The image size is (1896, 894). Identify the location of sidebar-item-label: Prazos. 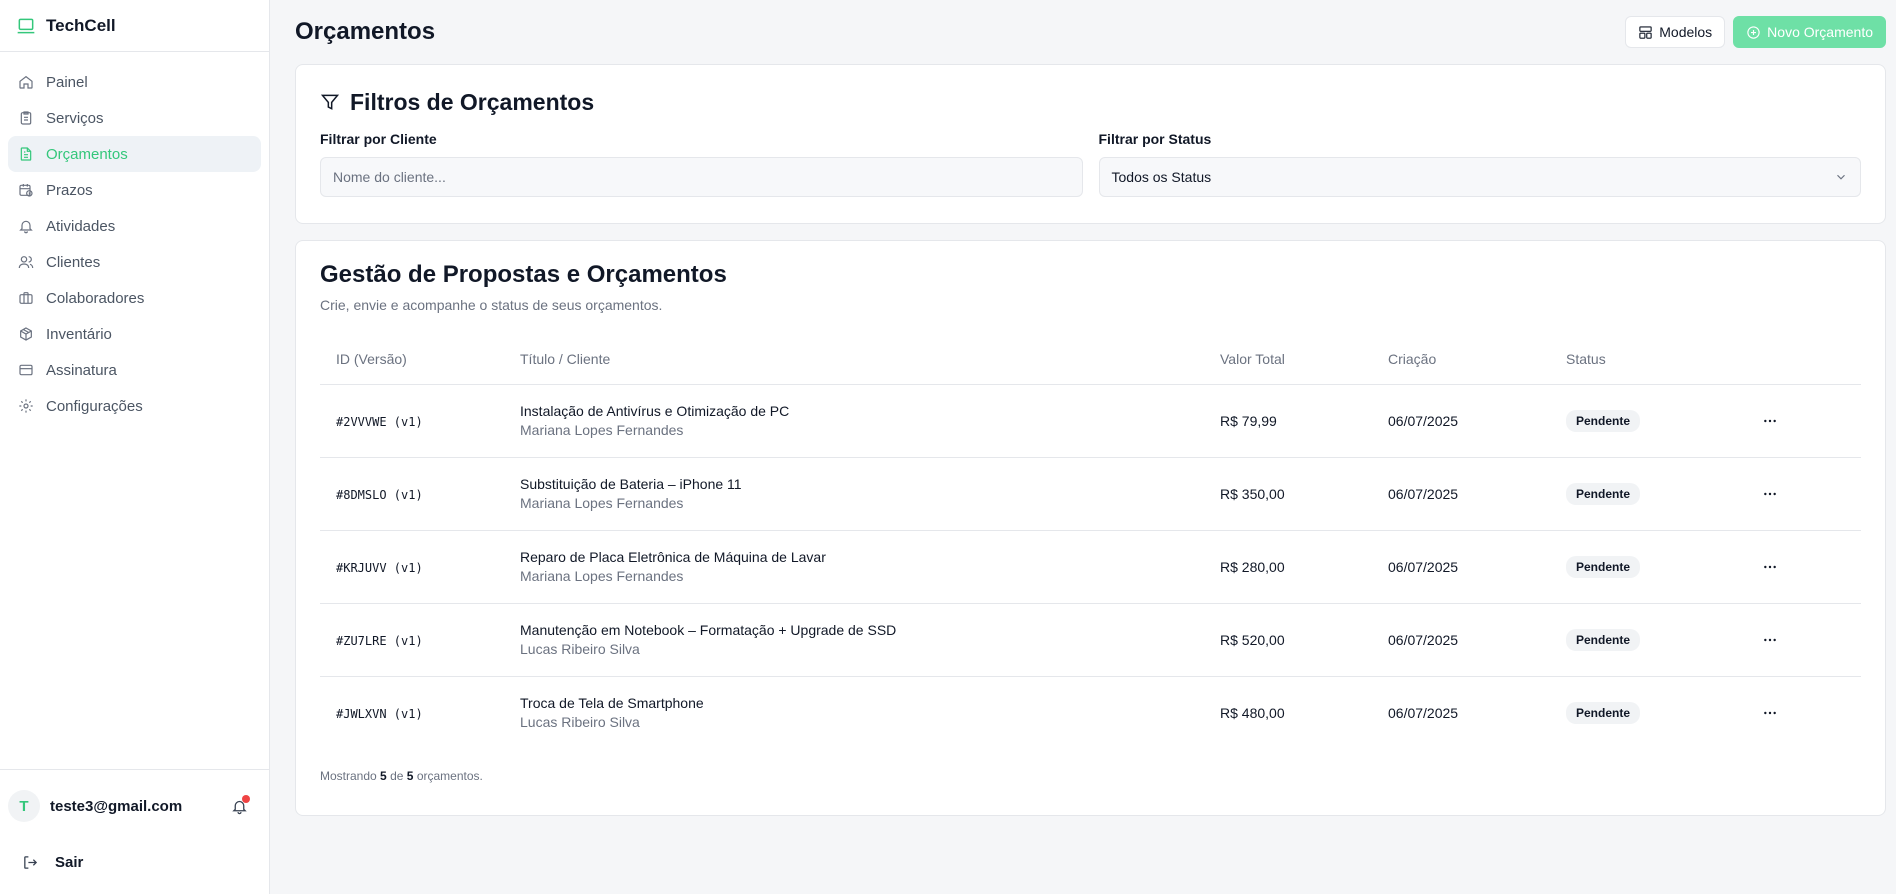
(69, 190).